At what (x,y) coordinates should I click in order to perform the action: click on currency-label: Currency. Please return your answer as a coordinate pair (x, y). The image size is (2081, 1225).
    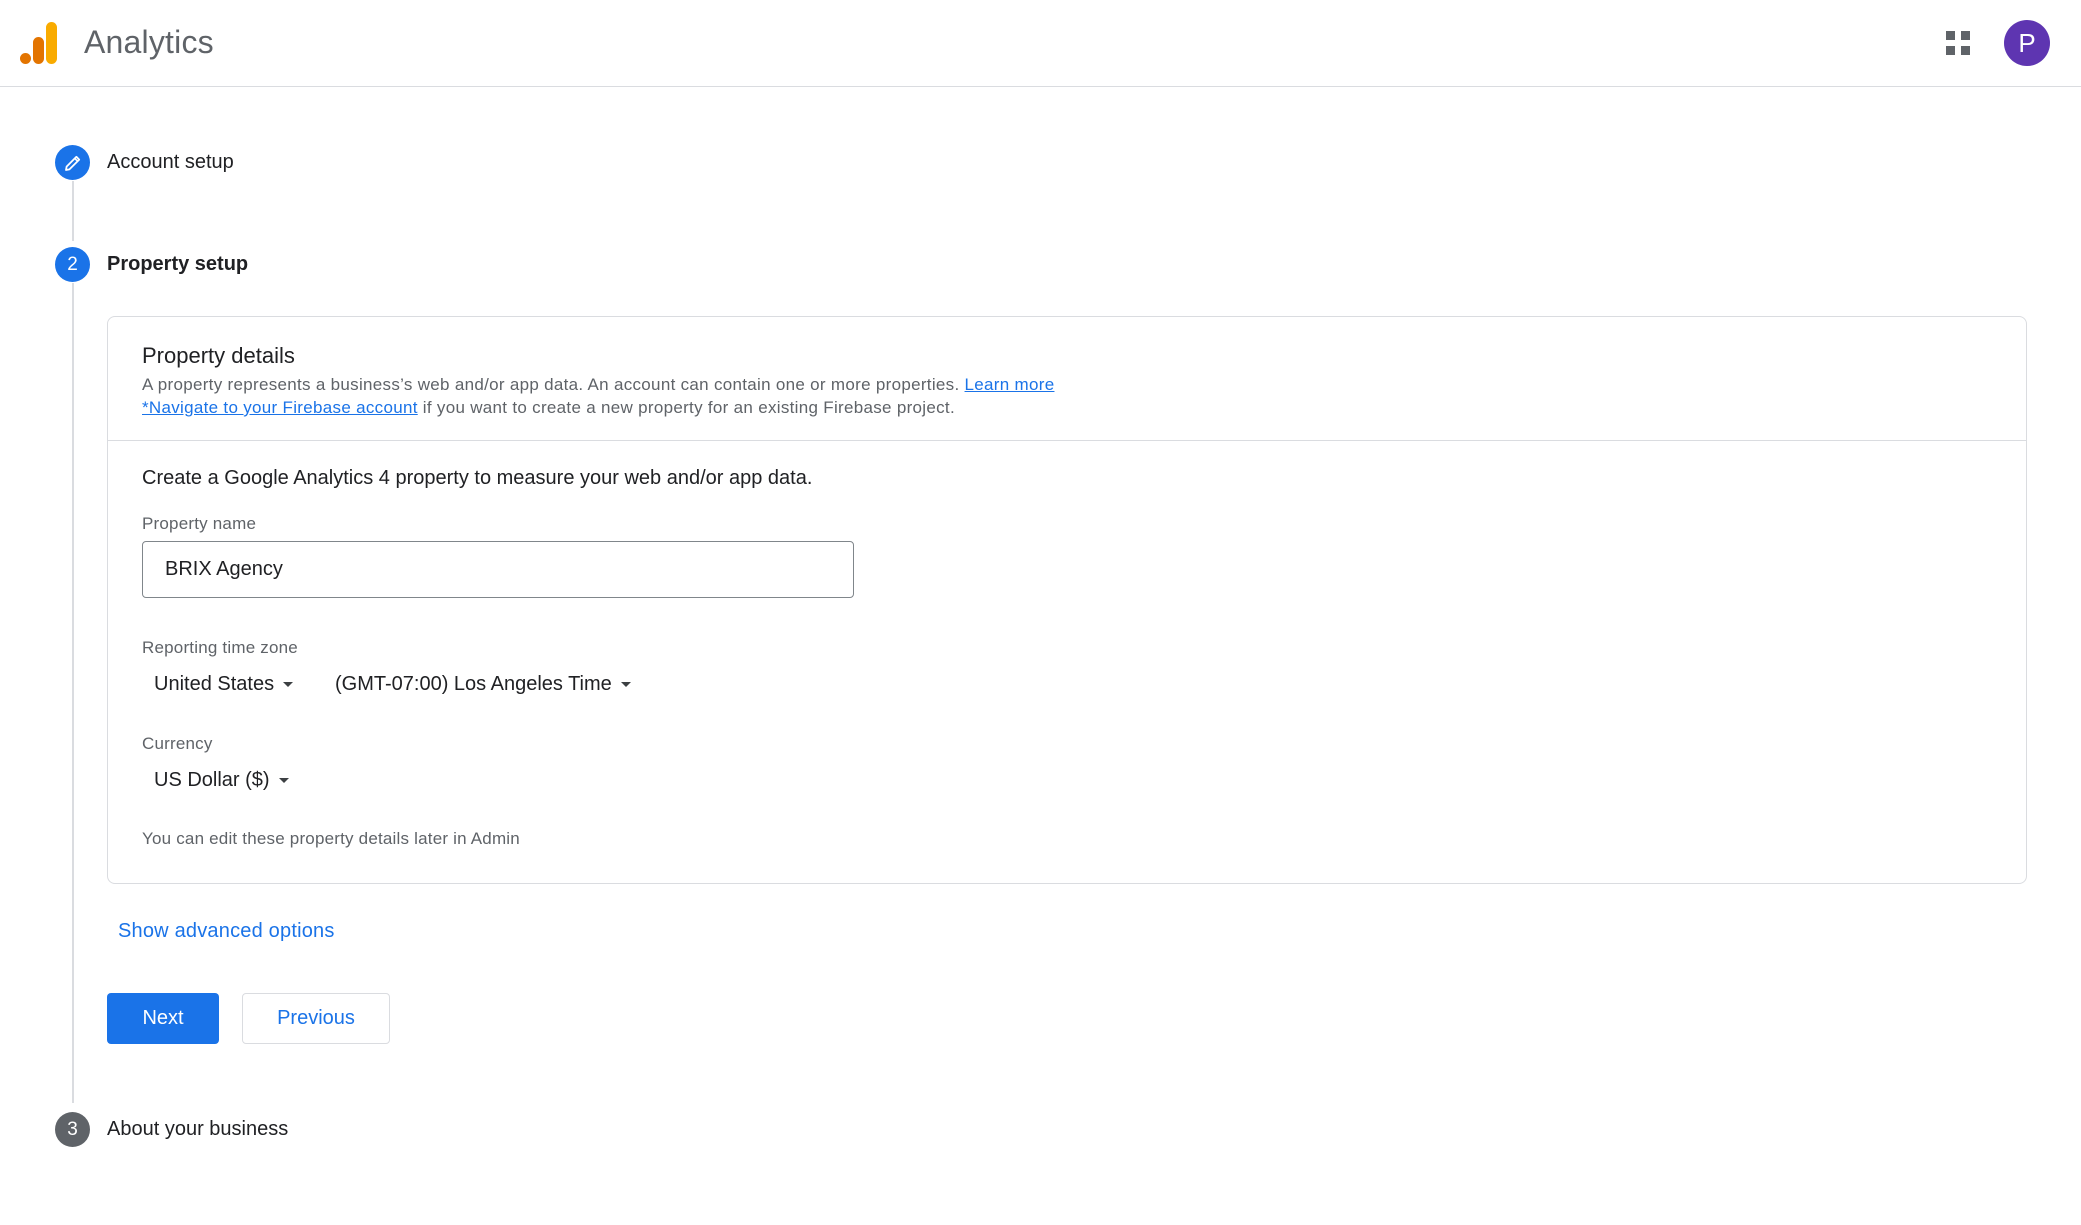
    Looking at the image, I should click on (177, 743).